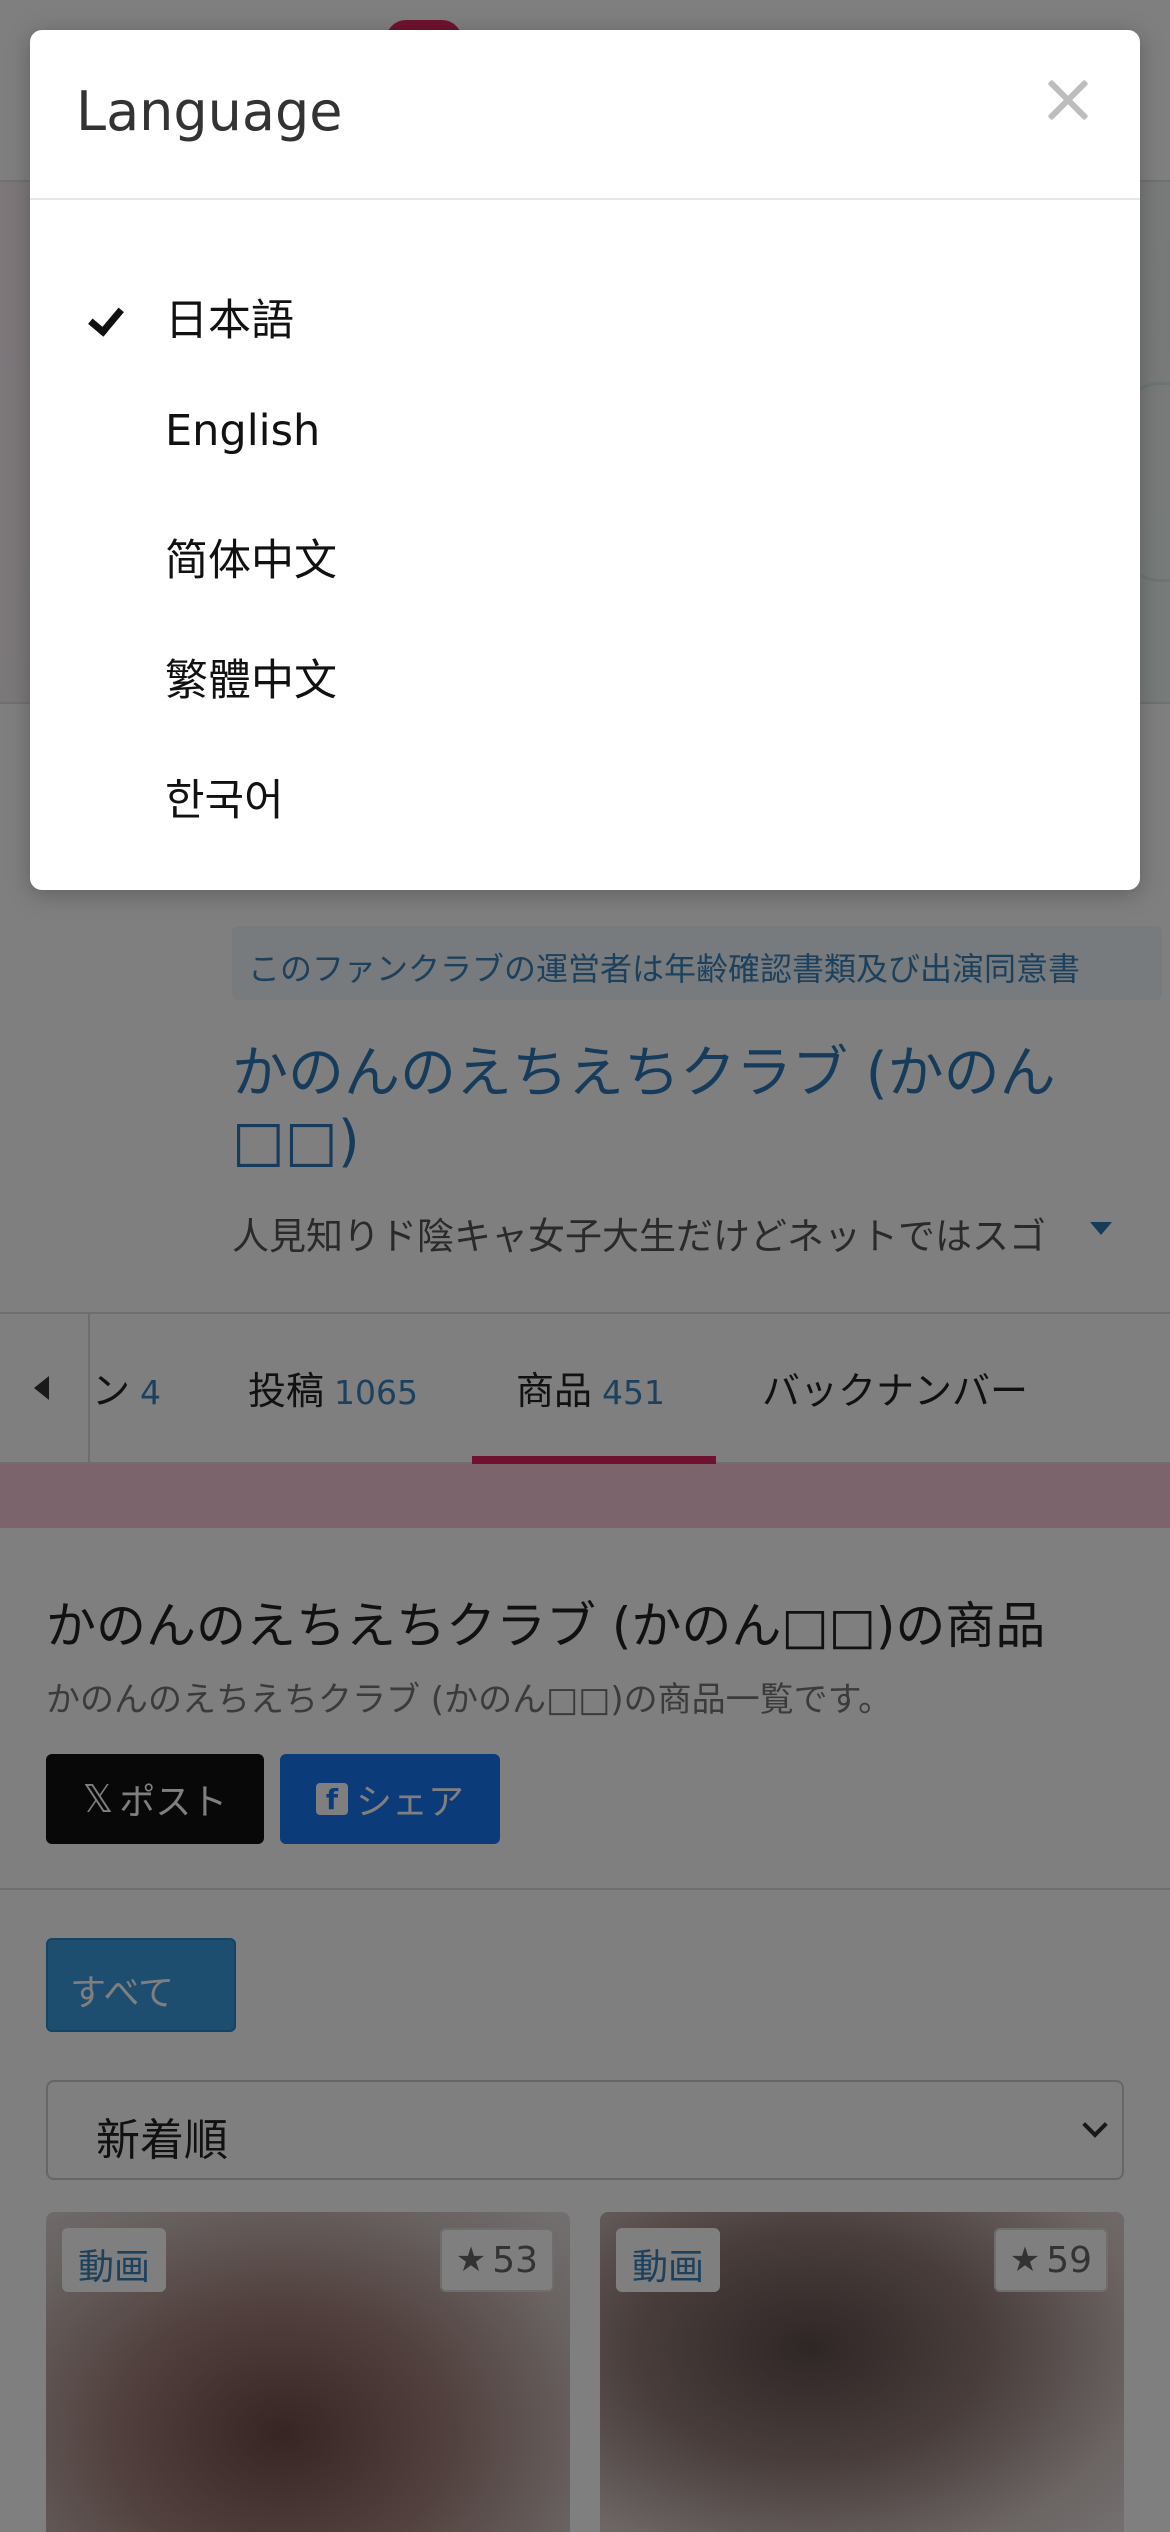 The height and width of the screenshot is (2532, 1170). I want to click on language-label: 日本語, so click(229, 321).